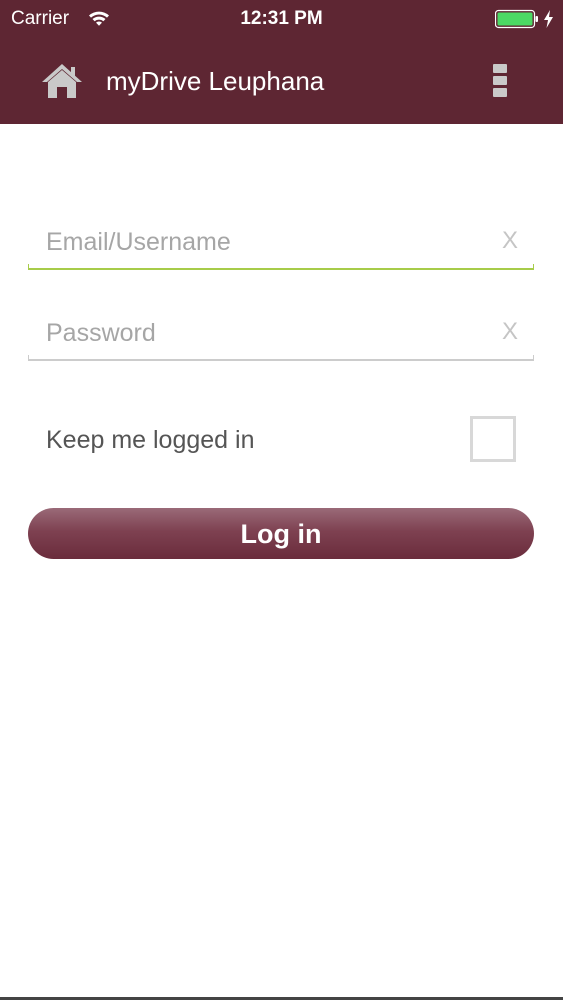 The height and width of the screenshot is (1000, 563). Describe the element at coordinates (62, 81) in the screenshot. I see `home-icon` at that location.